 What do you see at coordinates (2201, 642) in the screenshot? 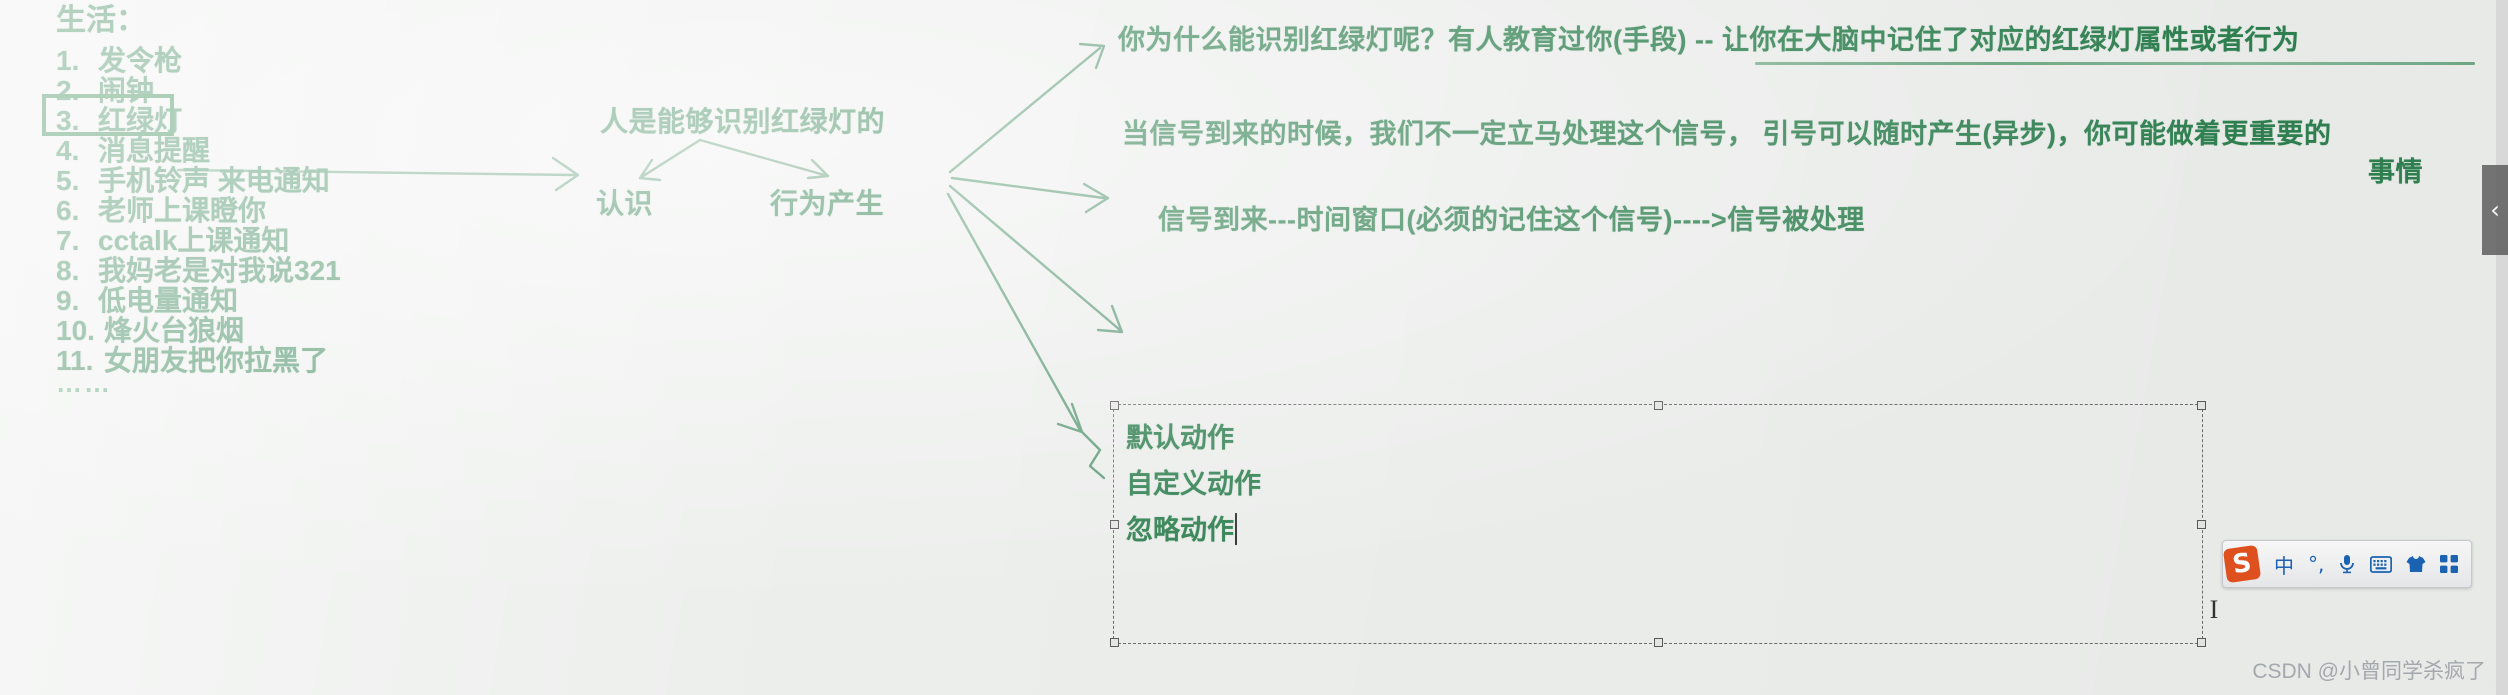
I see `resize-handle-se` at bounding box center [2201, 642].